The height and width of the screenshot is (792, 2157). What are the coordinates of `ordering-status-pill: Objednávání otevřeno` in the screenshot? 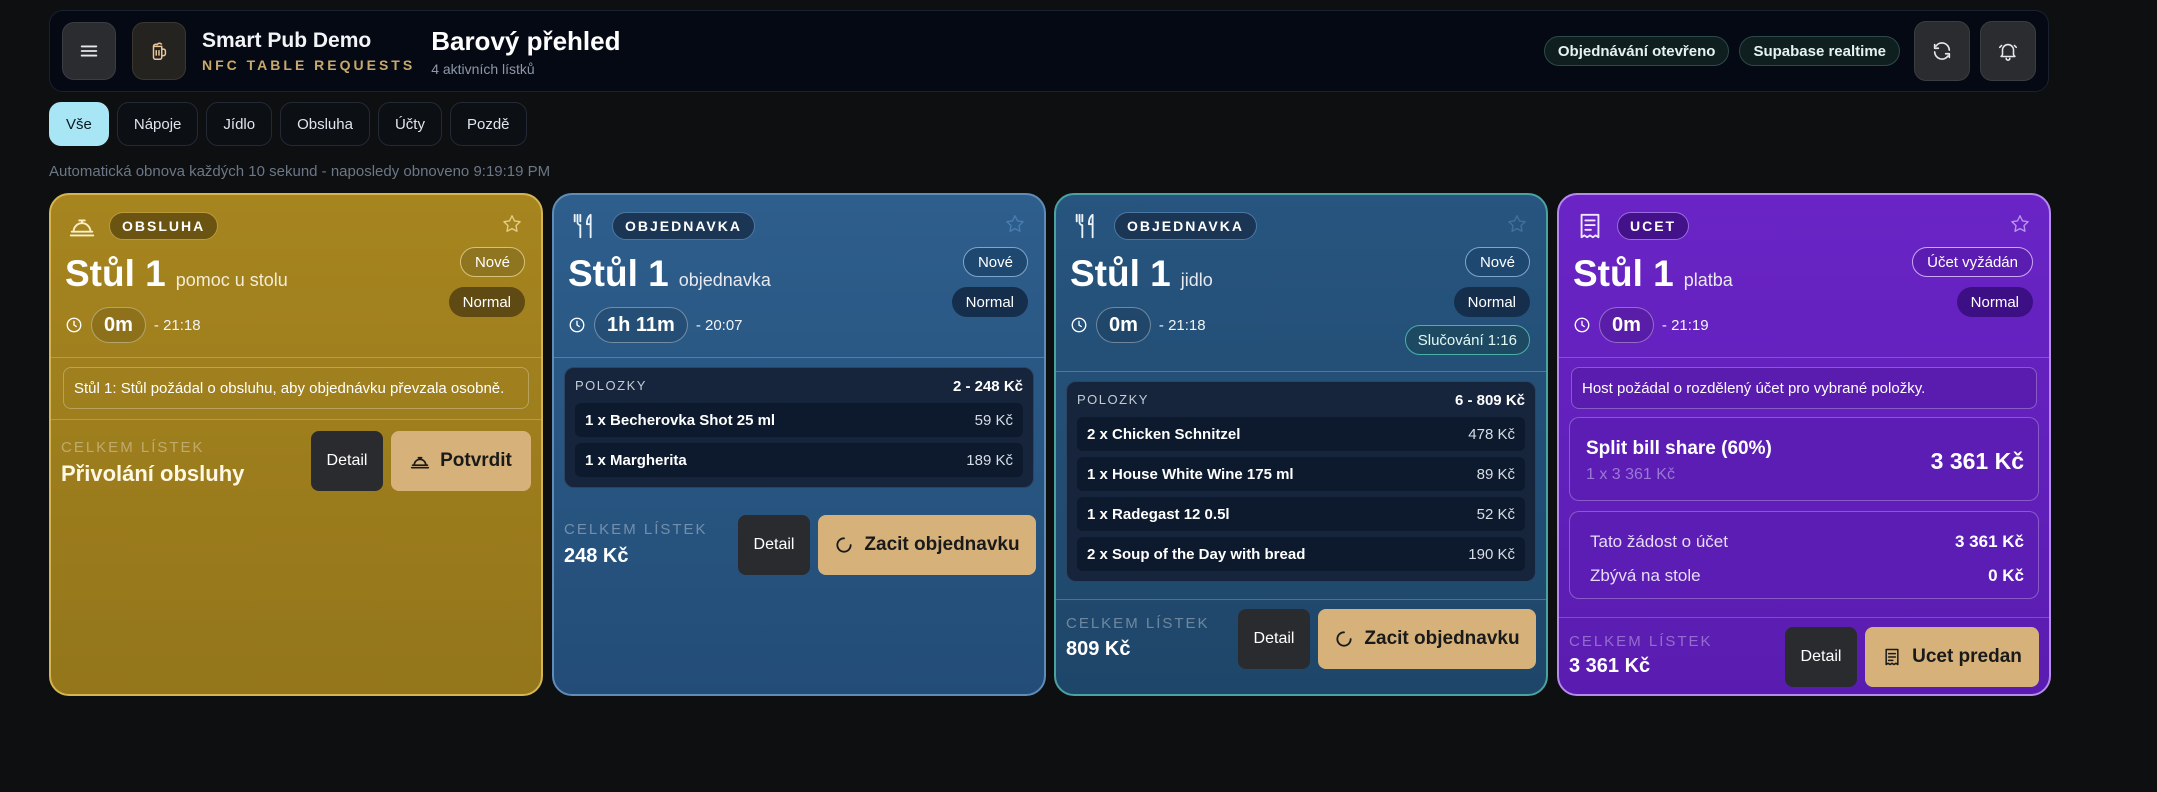 It's located at (1636, 51).